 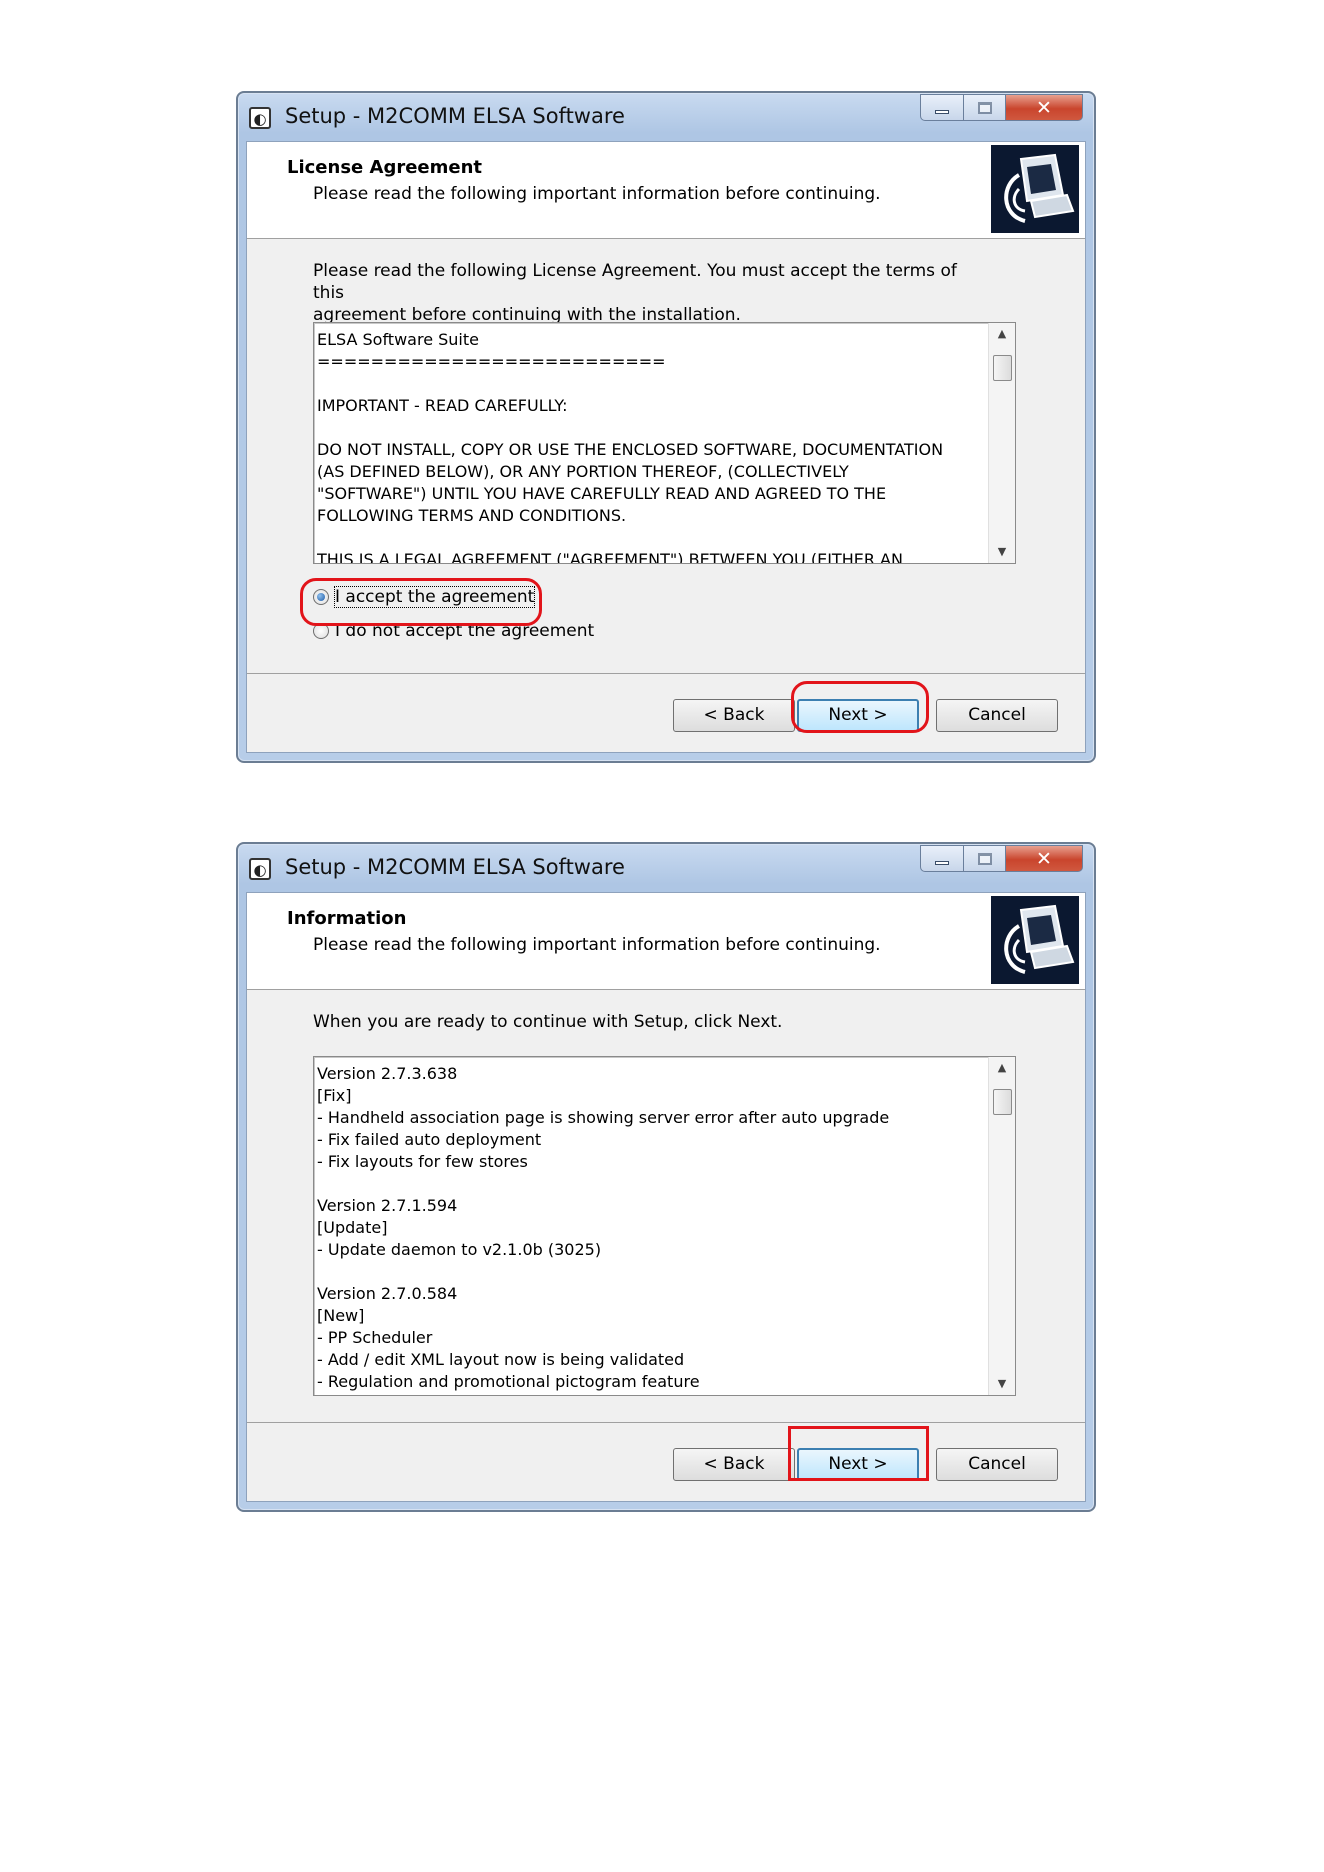 I want to click on text-line: ==========================, so click(x=491, y=361).